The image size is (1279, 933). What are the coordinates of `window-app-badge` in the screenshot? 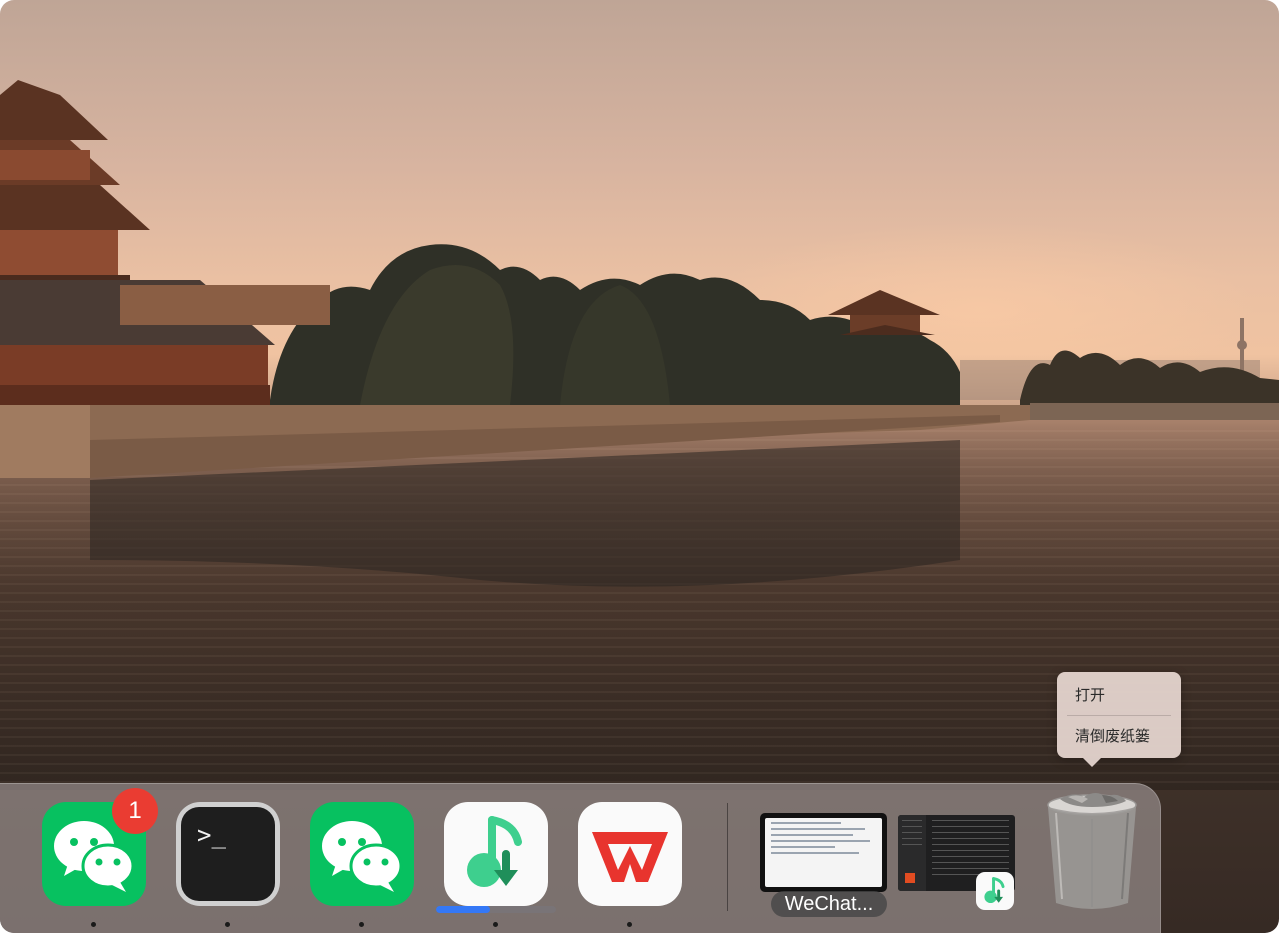 It's located at (995, 891).